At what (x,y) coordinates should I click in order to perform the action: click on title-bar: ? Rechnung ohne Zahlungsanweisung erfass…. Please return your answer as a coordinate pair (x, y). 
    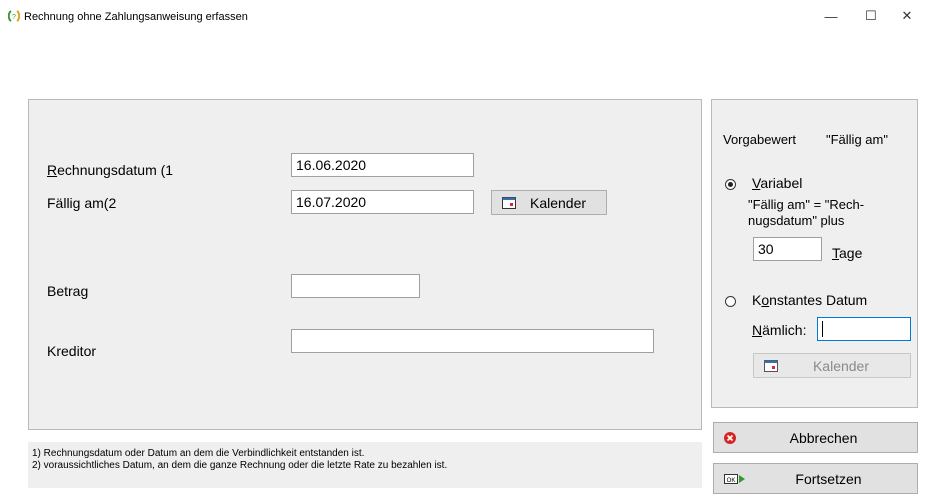
    Looking at the image, I should click on (462, 16).